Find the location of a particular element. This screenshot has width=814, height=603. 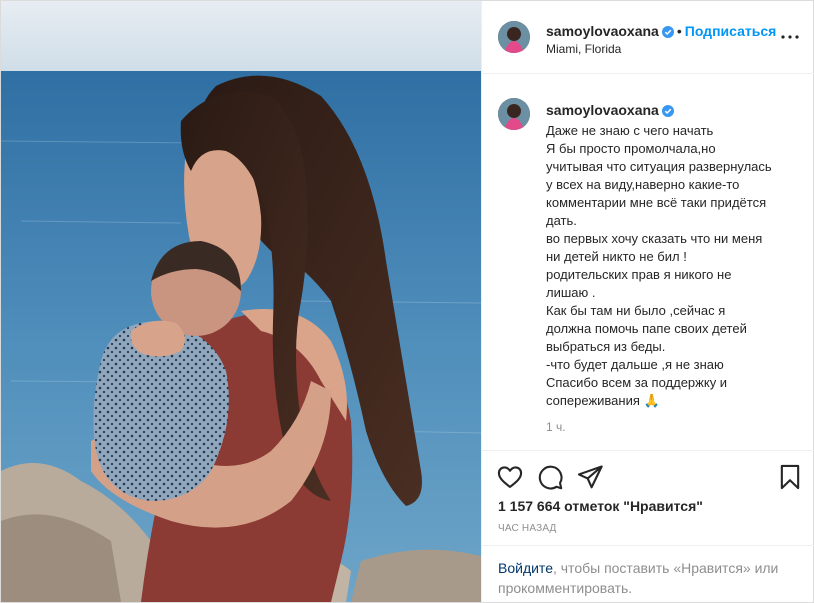

post-time-ago: ЧАС НАЗАД is located at coordinates (527, 528).